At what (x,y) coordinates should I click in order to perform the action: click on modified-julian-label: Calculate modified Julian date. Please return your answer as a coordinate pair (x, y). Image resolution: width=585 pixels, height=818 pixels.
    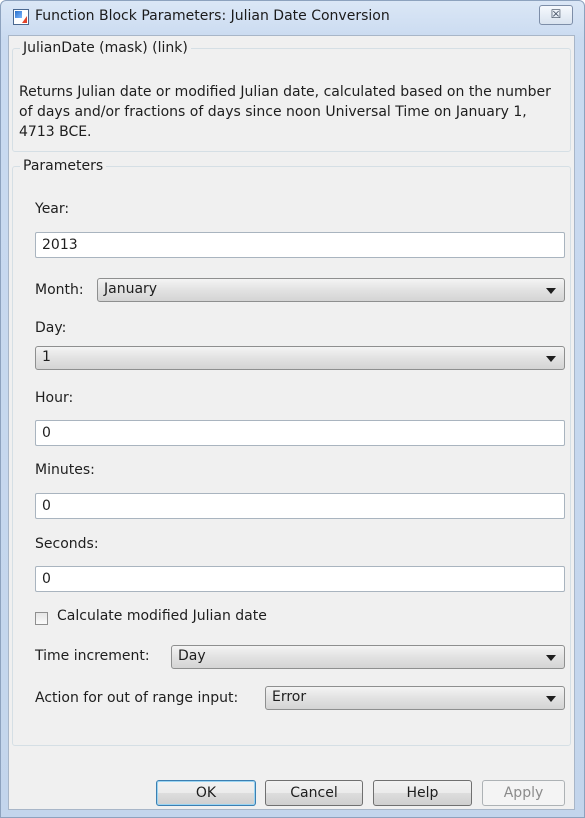
    Looking at the image, I should click on (162, 616).